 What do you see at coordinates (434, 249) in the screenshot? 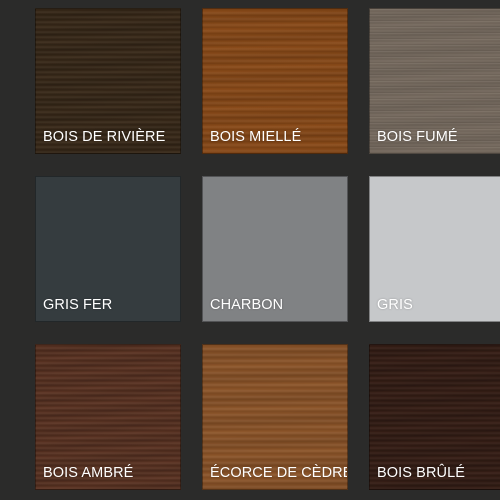
I see `swatch-gris: GRIS` at bounding box center [434, 249].